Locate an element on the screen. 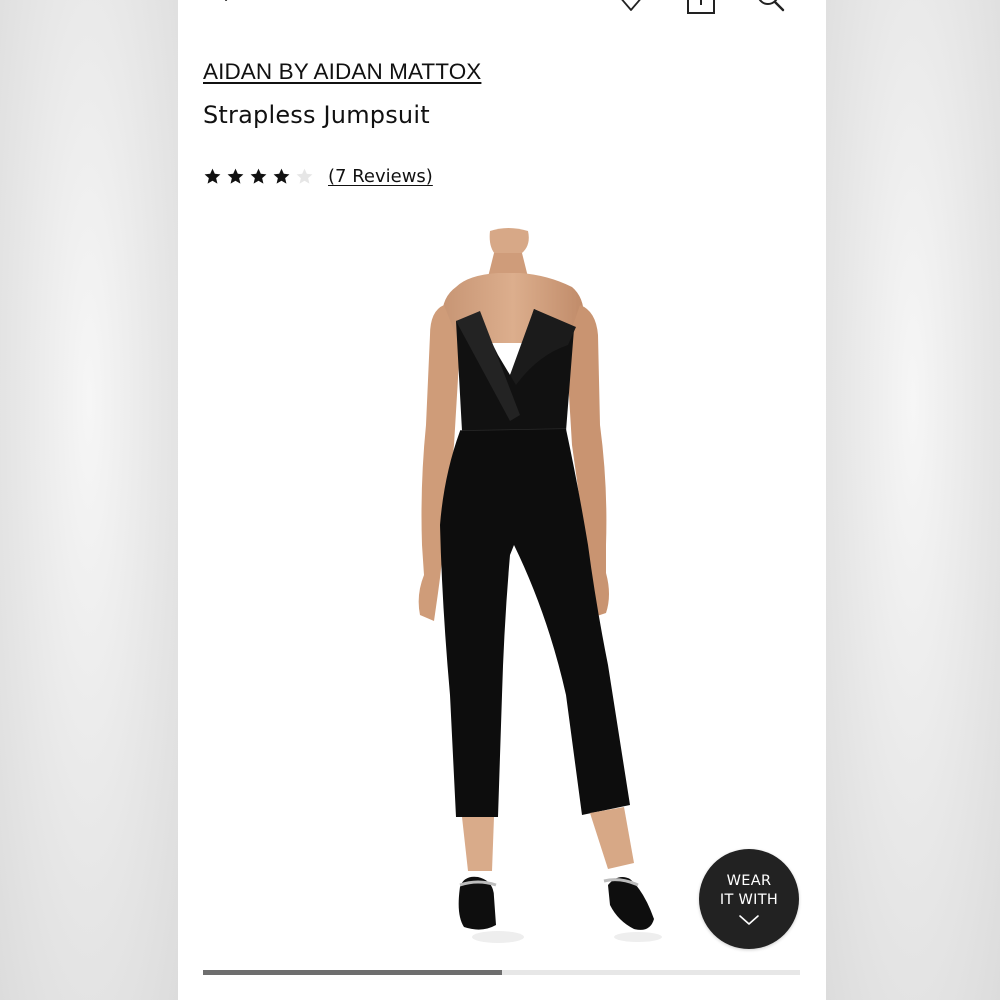  wear-it-with-line-2: IT WITH is located at coordinates (749, 900).